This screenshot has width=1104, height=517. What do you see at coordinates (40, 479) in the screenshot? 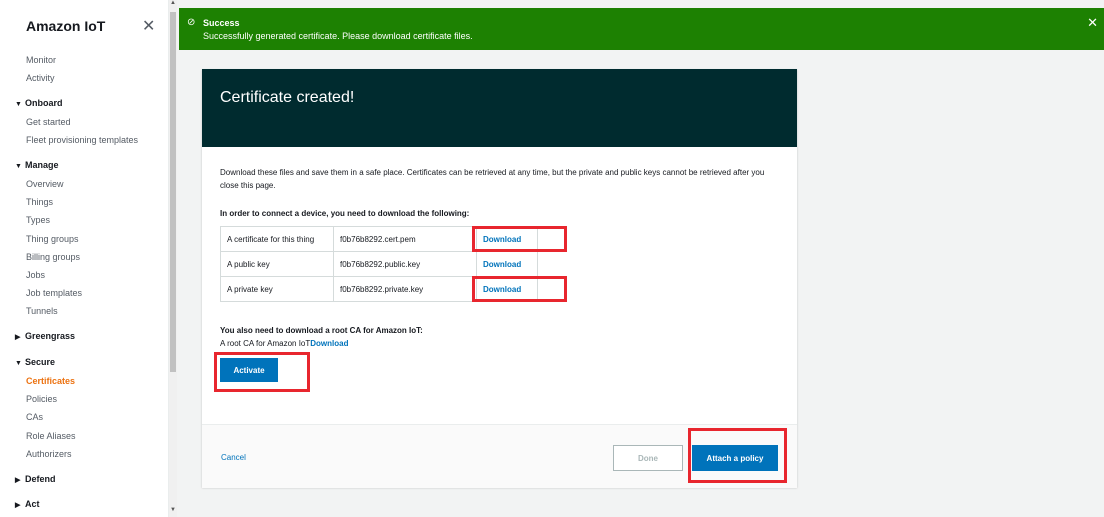
I see `sidebar-section-label: Defend` at bounding box center [40, 479].